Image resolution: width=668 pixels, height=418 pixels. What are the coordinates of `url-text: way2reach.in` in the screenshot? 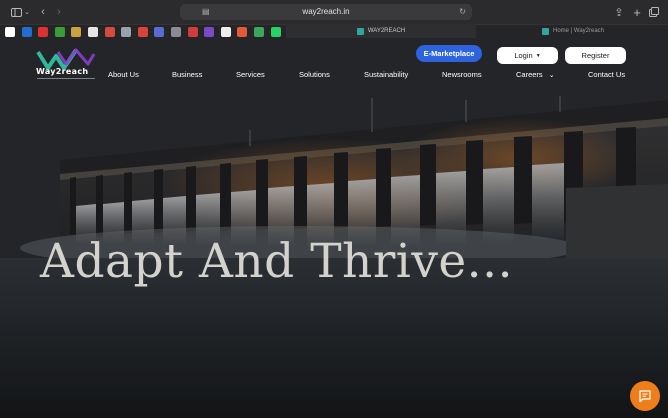 It's located at (326, 11).